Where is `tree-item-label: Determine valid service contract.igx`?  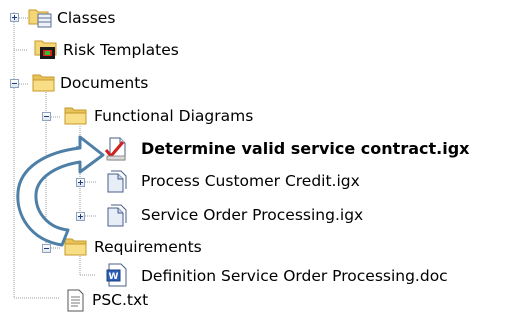 tree-item-label: Determine valid service contract.igx is located at coordinates (305, 148).